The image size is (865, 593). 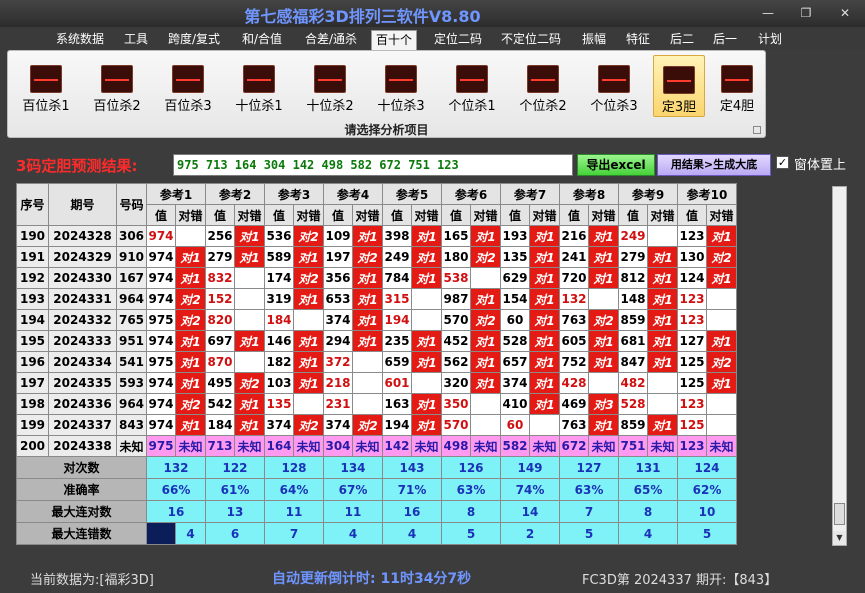 What do you see at coordinates (633, 383) in the screenshot?
I see `value-cell: 482` at bounding box center [633, 383].